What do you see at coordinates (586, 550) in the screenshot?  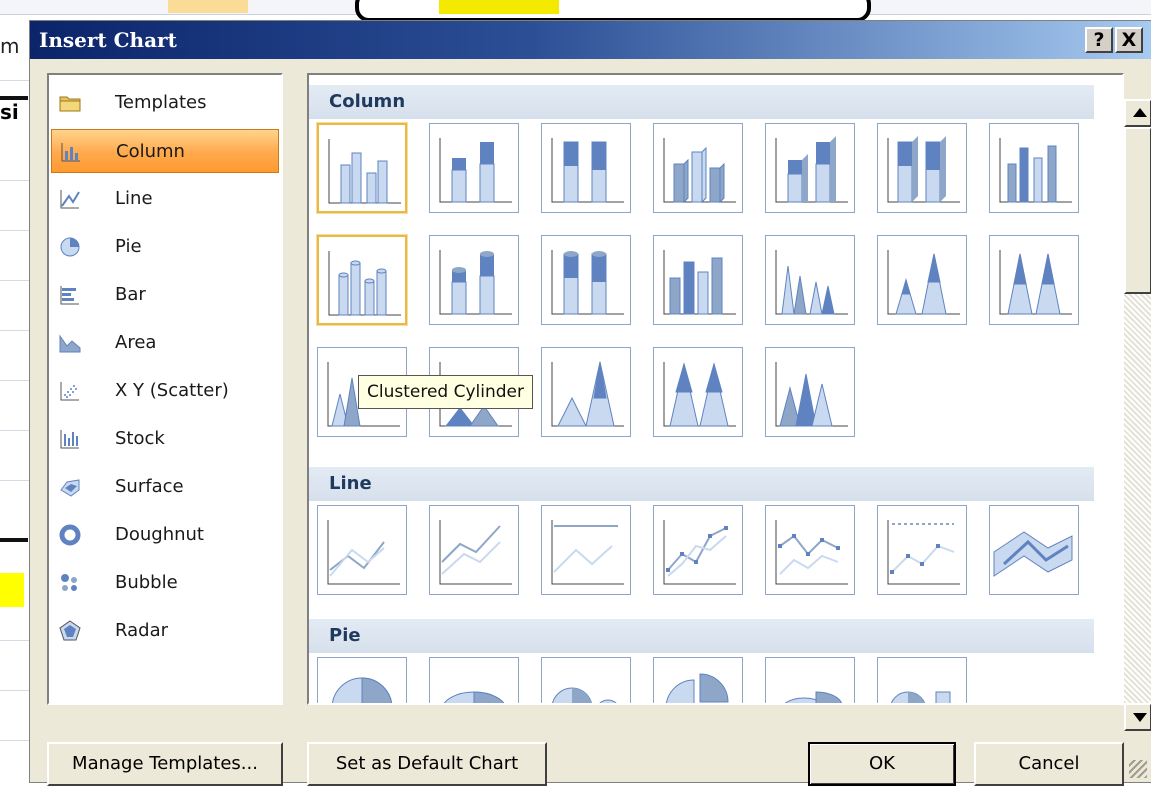 I see `thumb-100-stacked-line` at bounding box center [586, 550].